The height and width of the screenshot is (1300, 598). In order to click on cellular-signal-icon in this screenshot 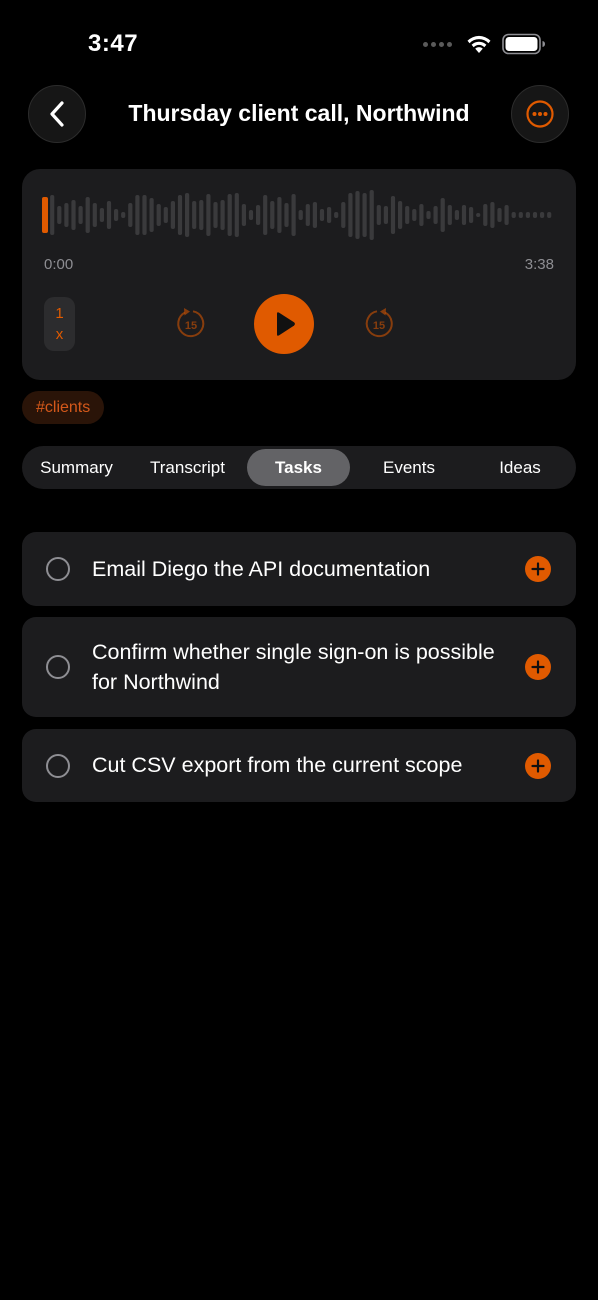, I will do `click(437, 44)`.